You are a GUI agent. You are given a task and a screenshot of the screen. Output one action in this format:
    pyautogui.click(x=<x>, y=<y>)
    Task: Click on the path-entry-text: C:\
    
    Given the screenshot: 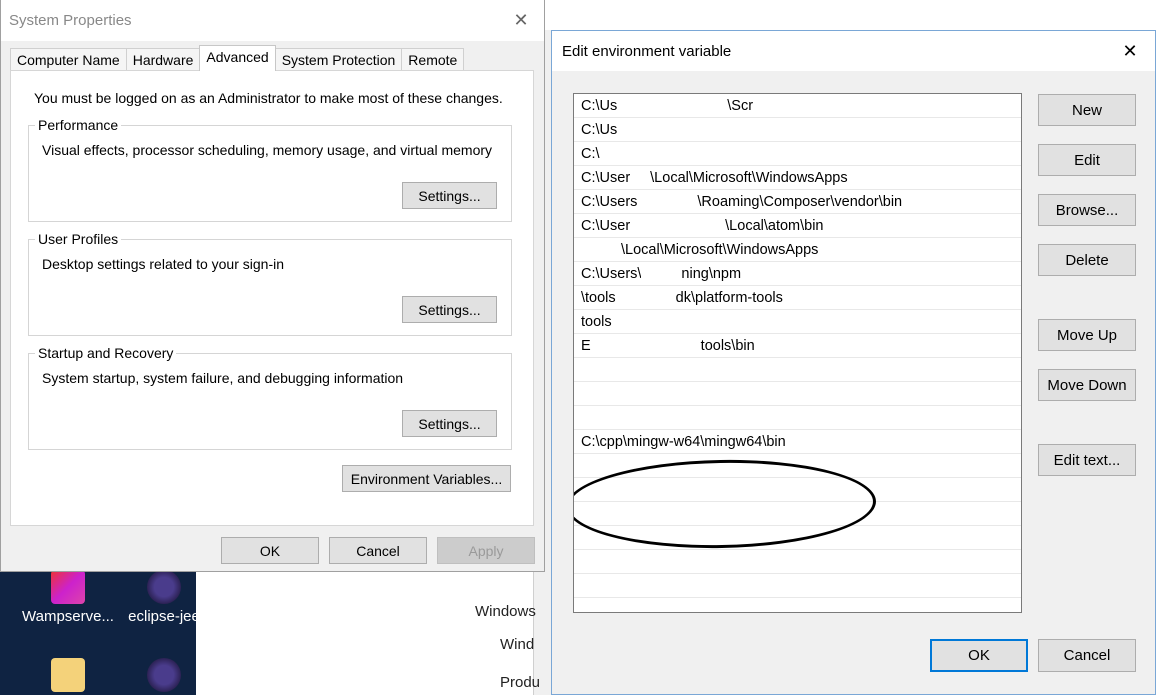 What is the action you would take?
    pyautogui.click(x=590, y=153)
    